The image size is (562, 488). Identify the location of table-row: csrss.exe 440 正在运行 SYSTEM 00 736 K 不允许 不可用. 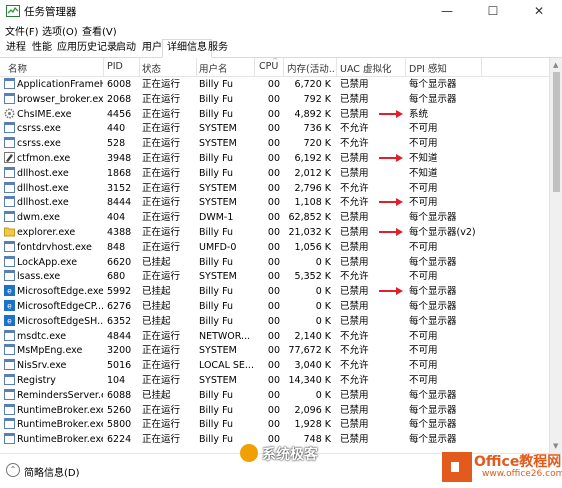
(274, 128).